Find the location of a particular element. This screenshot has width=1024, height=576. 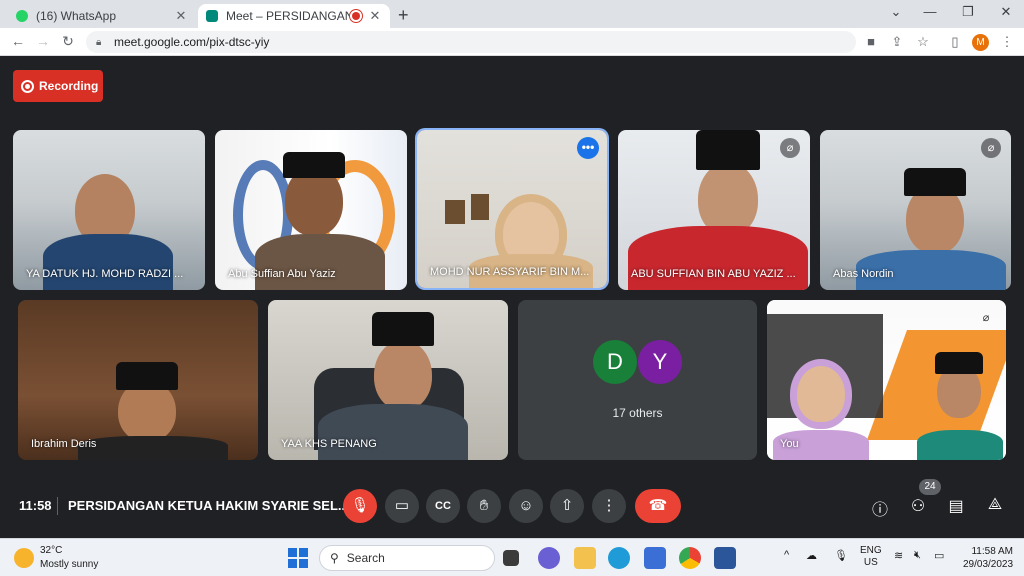

participant-tile: ⌀ Abas Nordin is located at coordinates (915, 210).